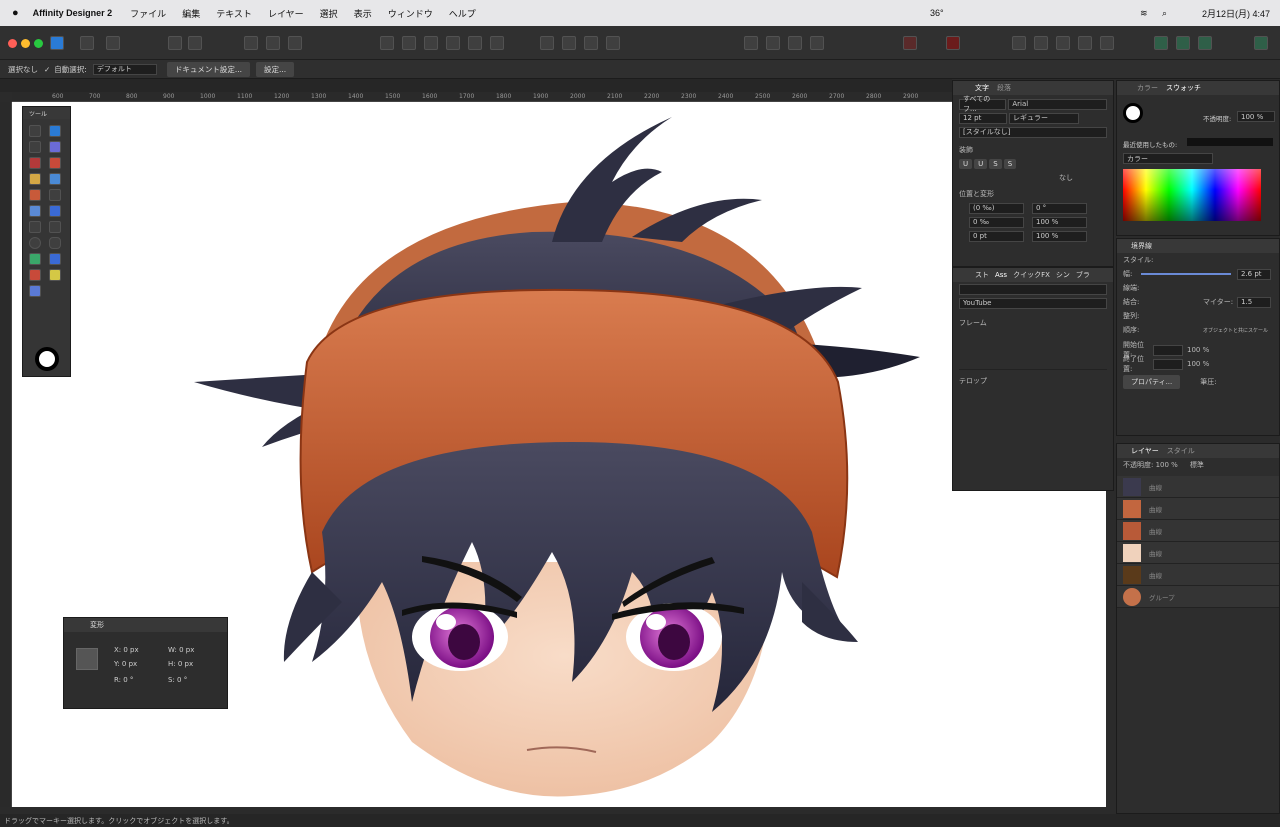 This screenshot has width=1280, height=827. I want to click on arrange-icon, so click(295, 43).